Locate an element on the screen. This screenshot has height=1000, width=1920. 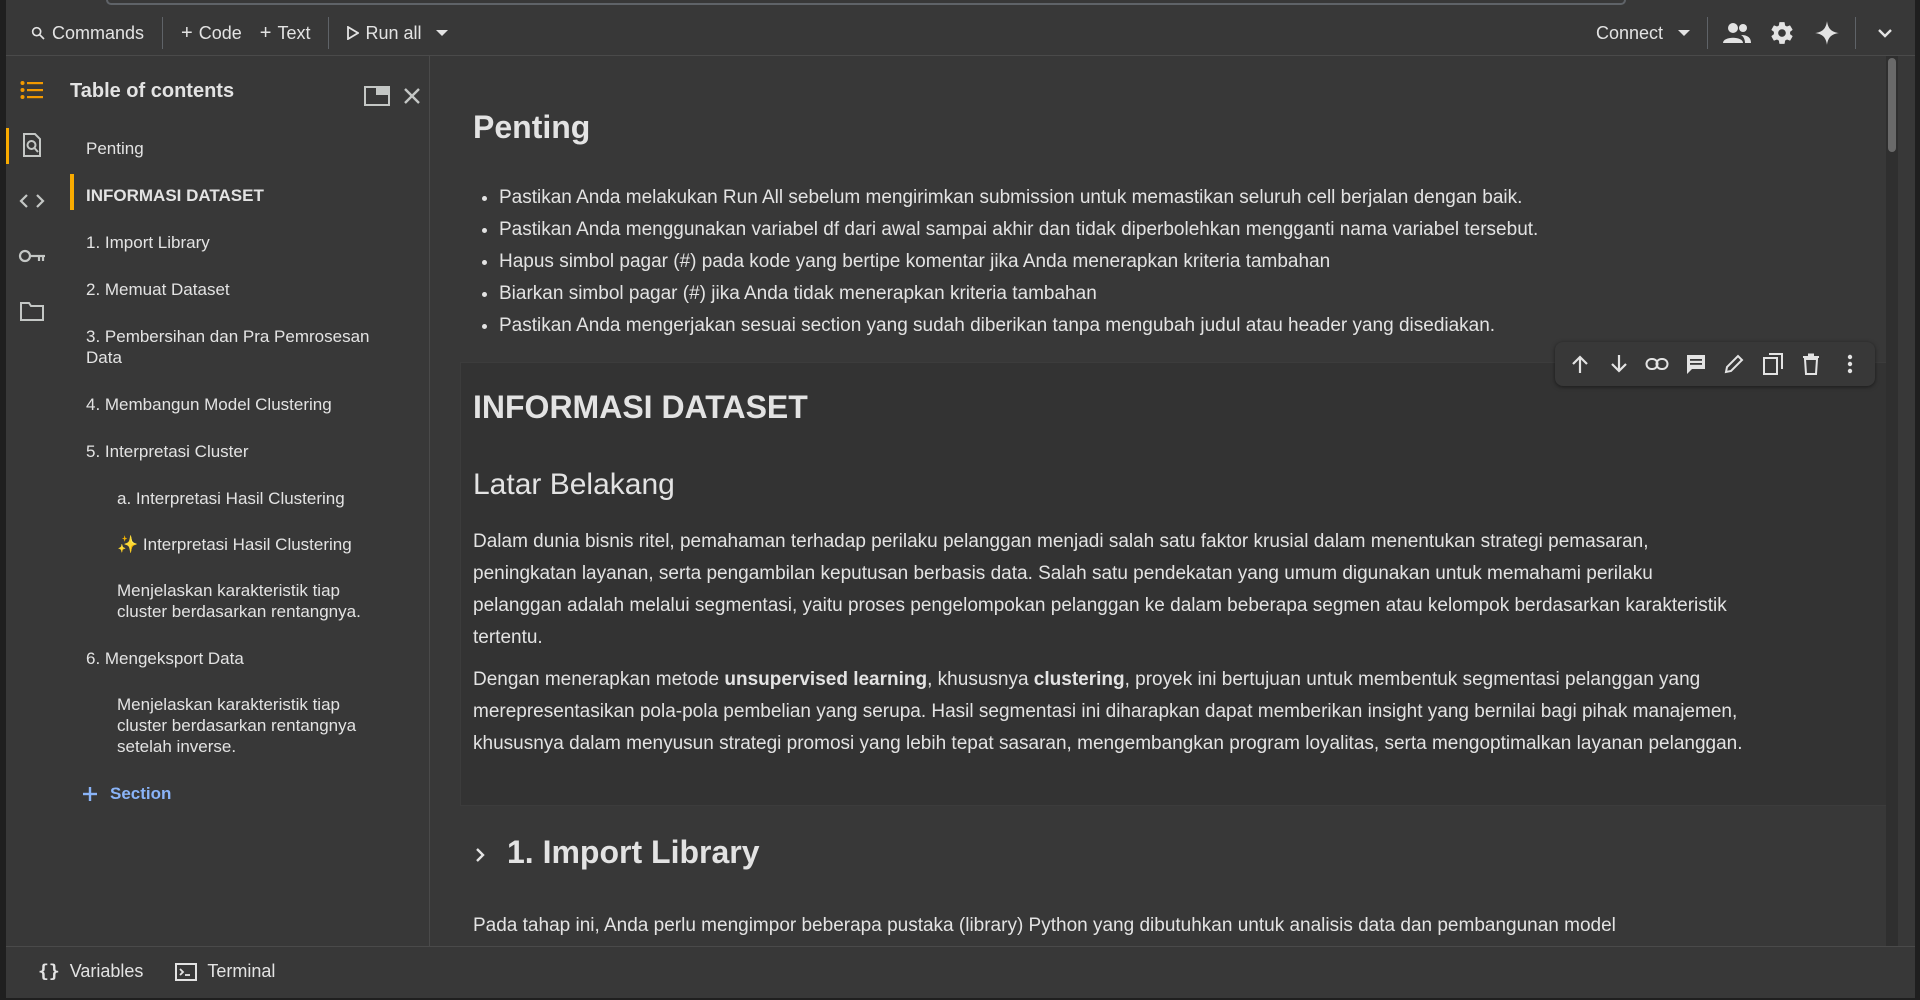
toc-subitem: a. Interpretasi Hasil Clustering is located at coordinates (231, 498).